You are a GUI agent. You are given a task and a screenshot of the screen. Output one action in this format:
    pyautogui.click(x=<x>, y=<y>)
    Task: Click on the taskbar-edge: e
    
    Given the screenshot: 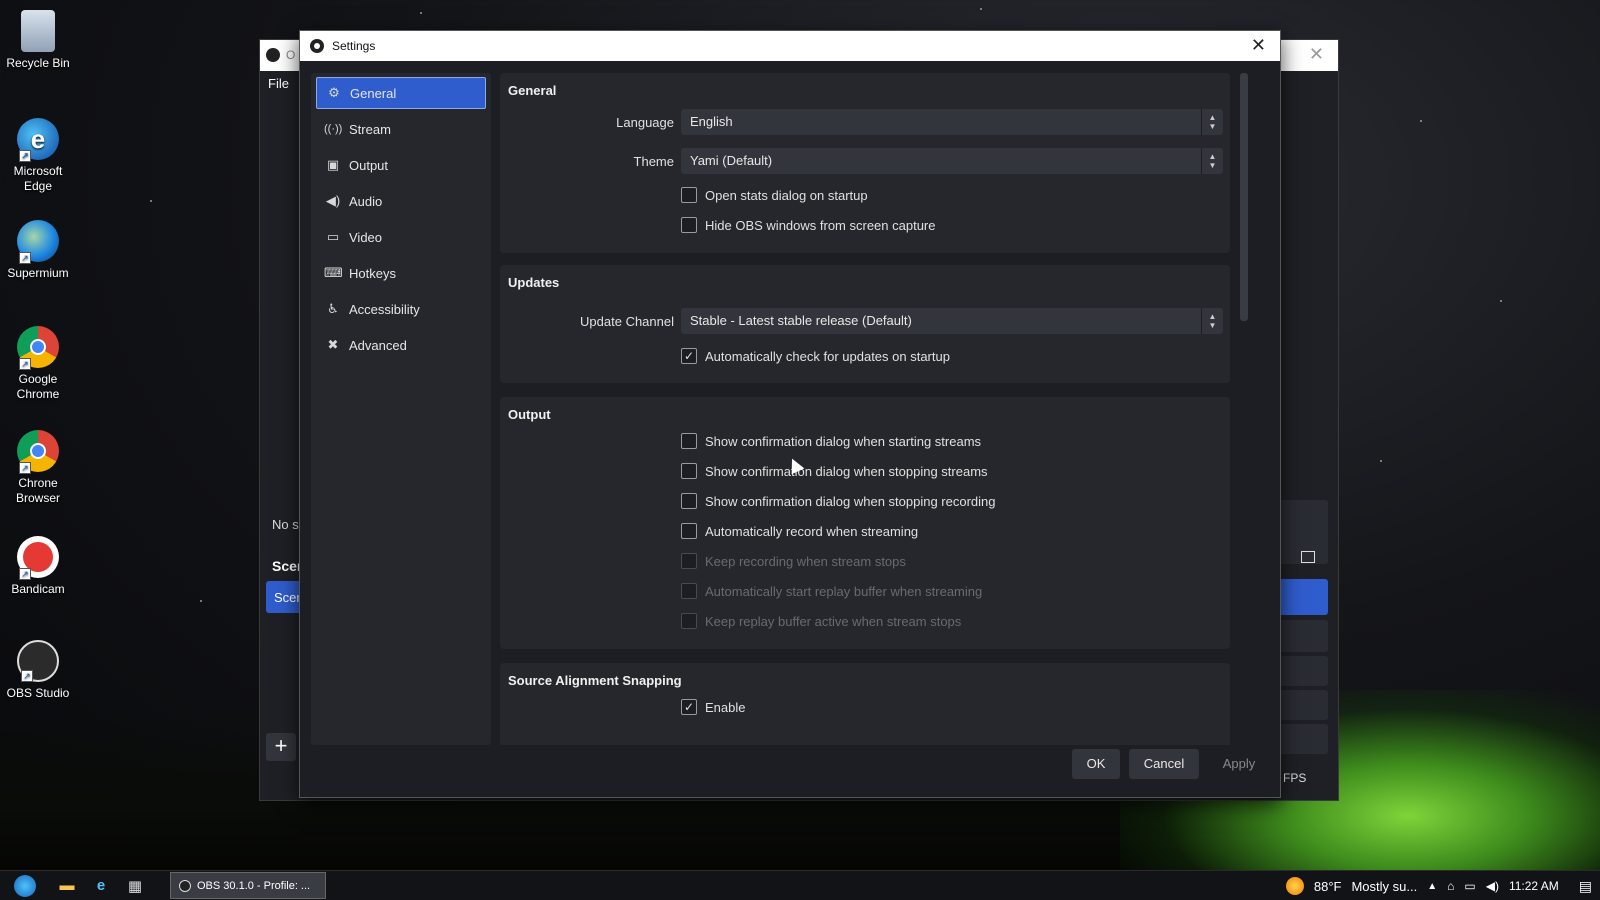 What is the action you would take?
    pyautogui.click(x=101, y=885)
    